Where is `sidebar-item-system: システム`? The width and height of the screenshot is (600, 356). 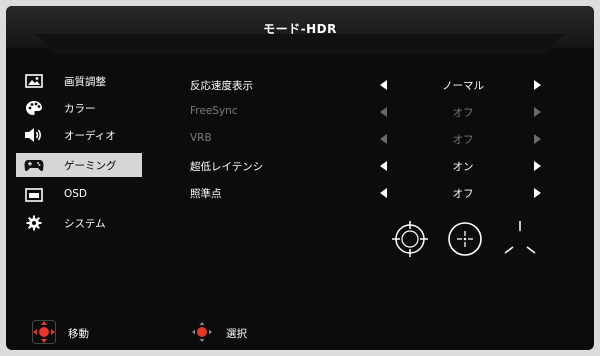 sidebar-item-system: システム is located at coordinates (79, 223).